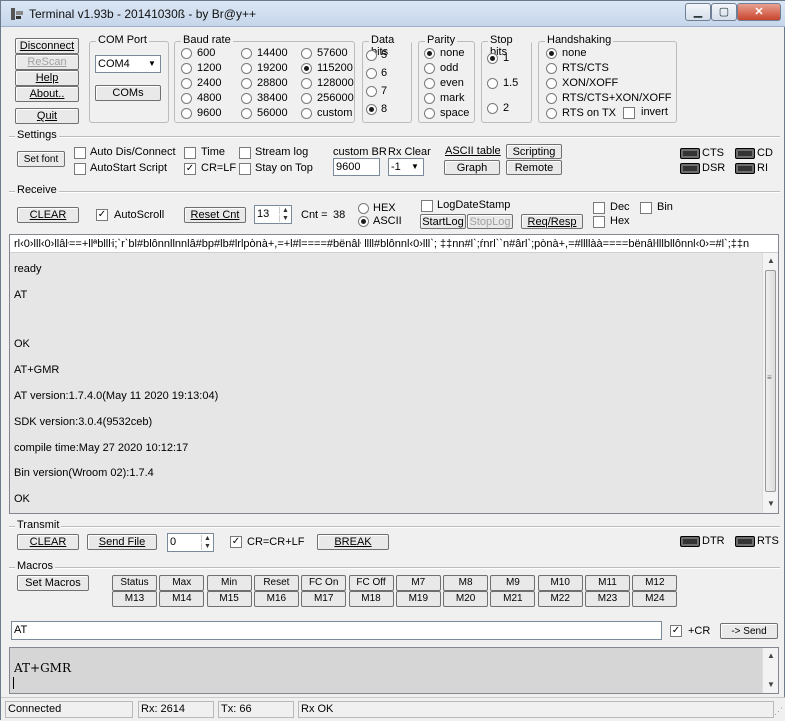  I want to click on hex-radio, so click(363, 208).